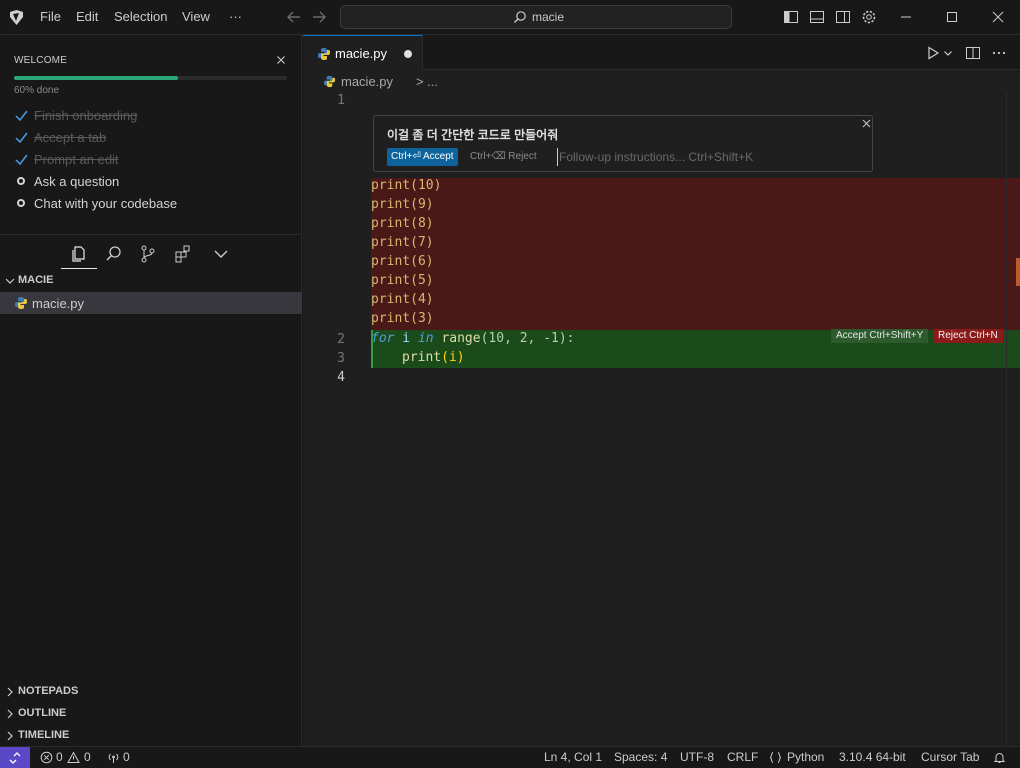 This screenshot has height=768, width=1020. Describe the element at coordinates (37, 90) in the screenshot. I see `progress-text: 60% done` at that location.